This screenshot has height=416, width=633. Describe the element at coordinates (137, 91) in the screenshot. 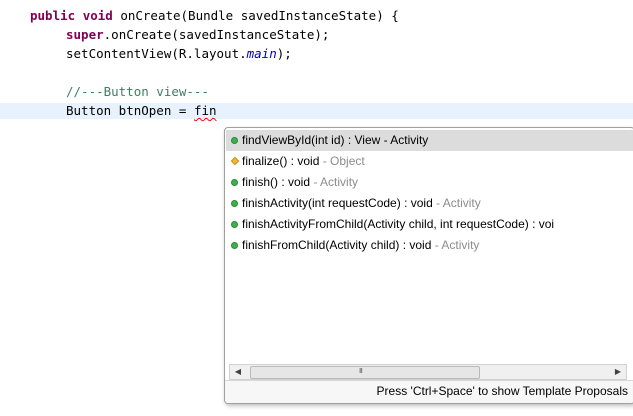

I see `code-line-comment: //---Button view---` at that location.